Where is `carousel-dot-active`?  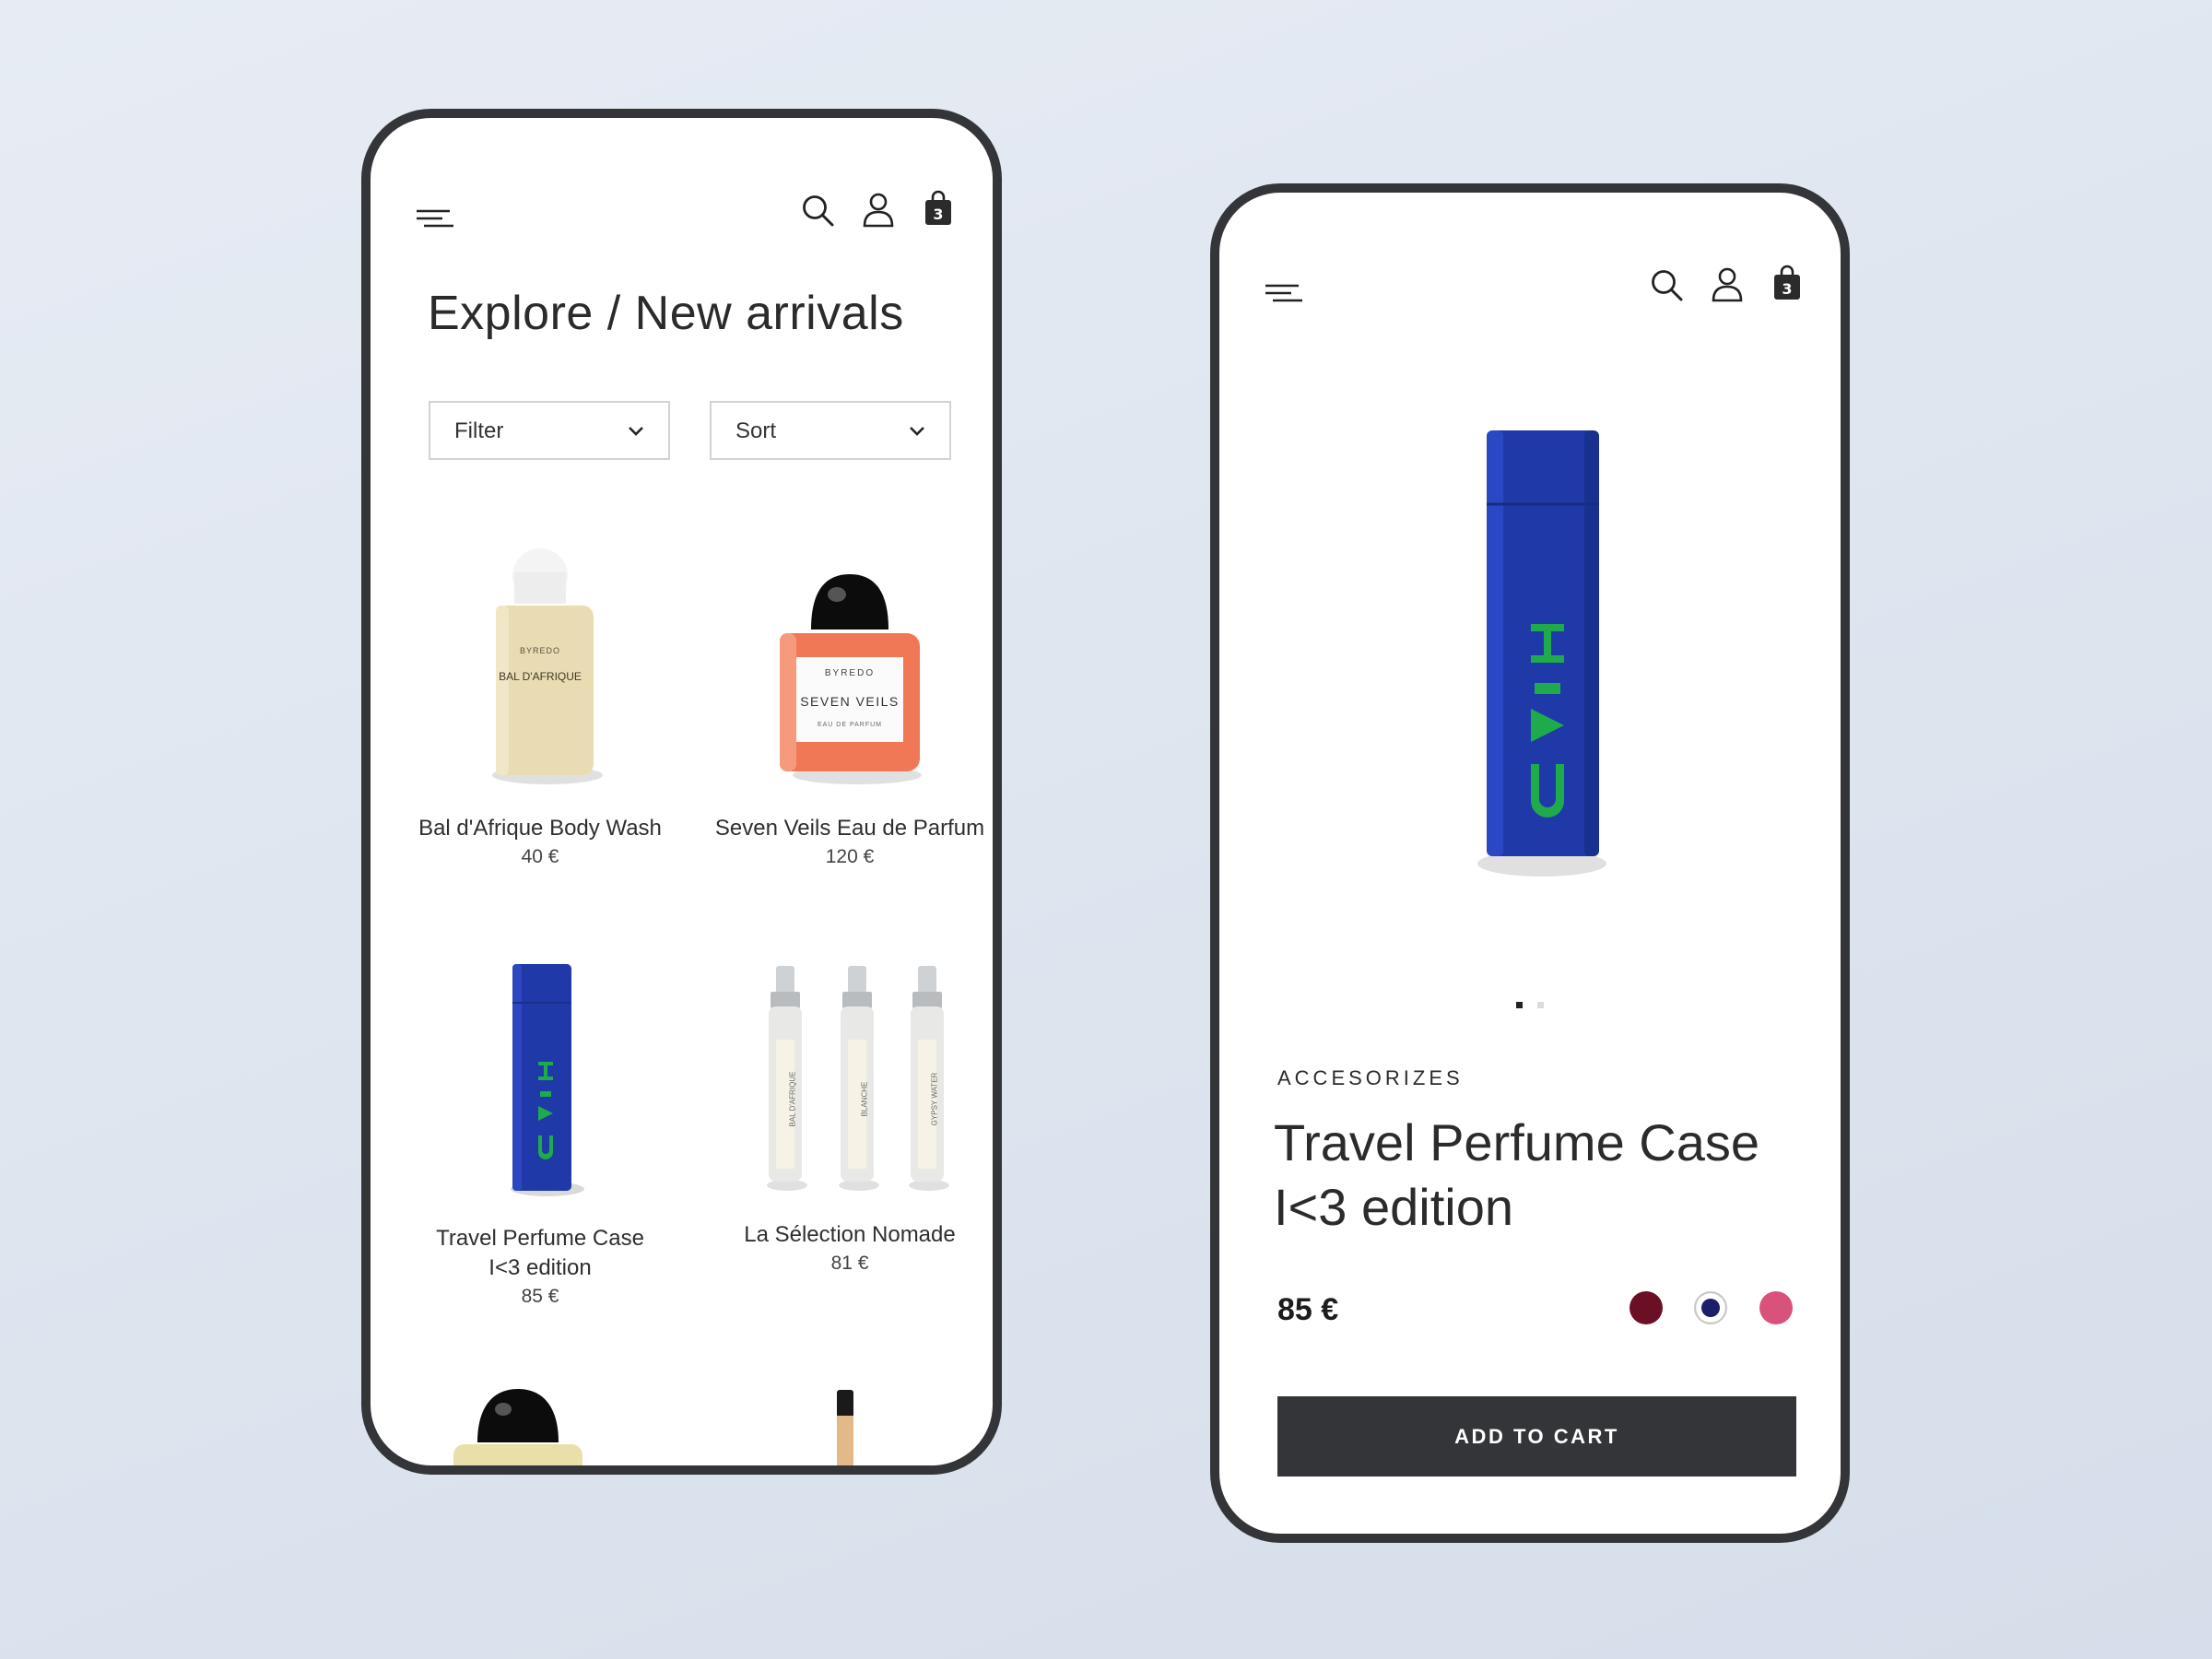
carousel-dot-active is located at coordinates (1519, 1005).